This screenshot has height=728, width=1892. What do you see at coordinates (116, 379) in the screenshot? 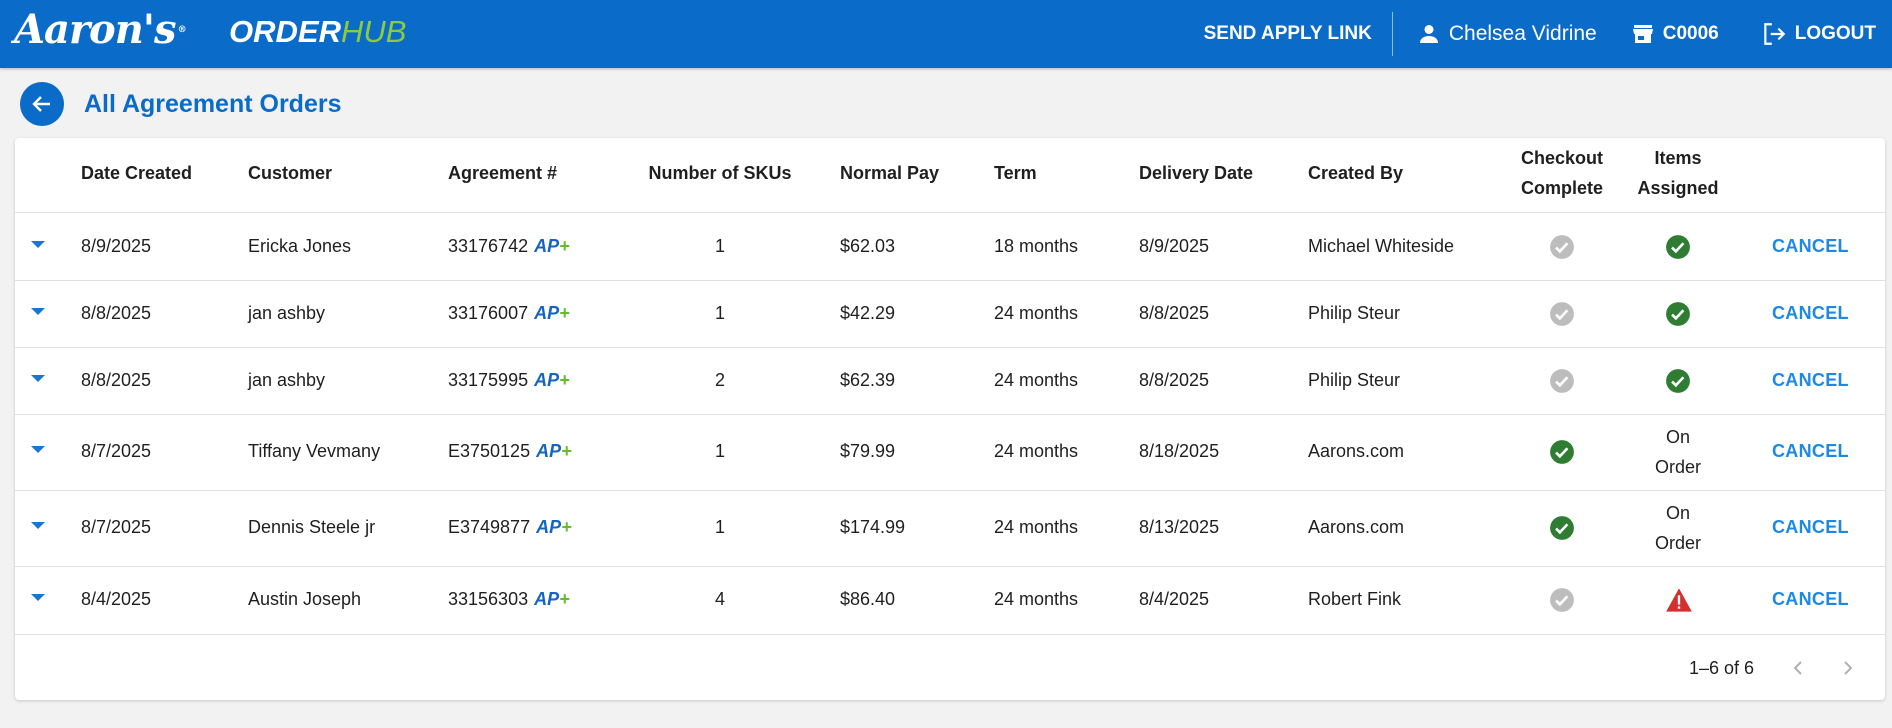
I see `date-created-cell: 8/8/2025` at bounding box center [116, 379].